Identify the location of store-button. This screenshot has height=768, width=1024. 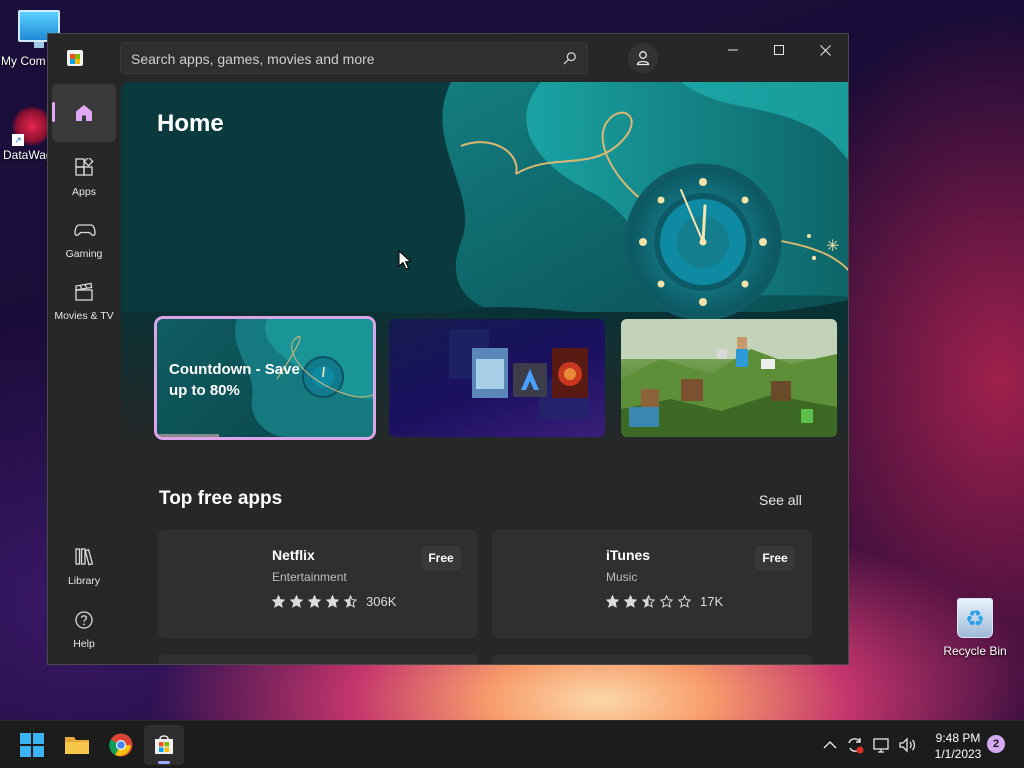
(164, 745).